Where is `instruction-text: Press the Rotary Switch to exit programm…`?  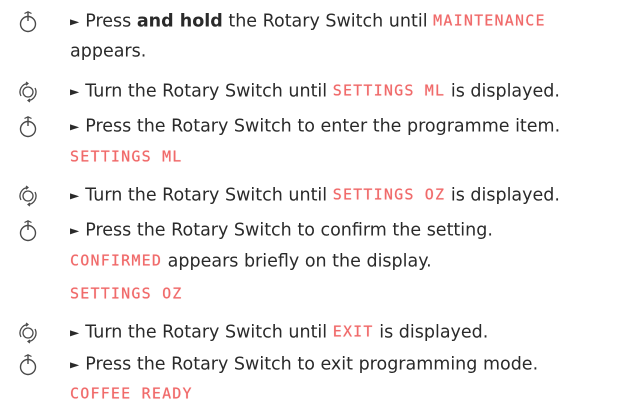
instruction-text: Press the Rotary Switch to exit programm… is located at coordinates (312, 363).